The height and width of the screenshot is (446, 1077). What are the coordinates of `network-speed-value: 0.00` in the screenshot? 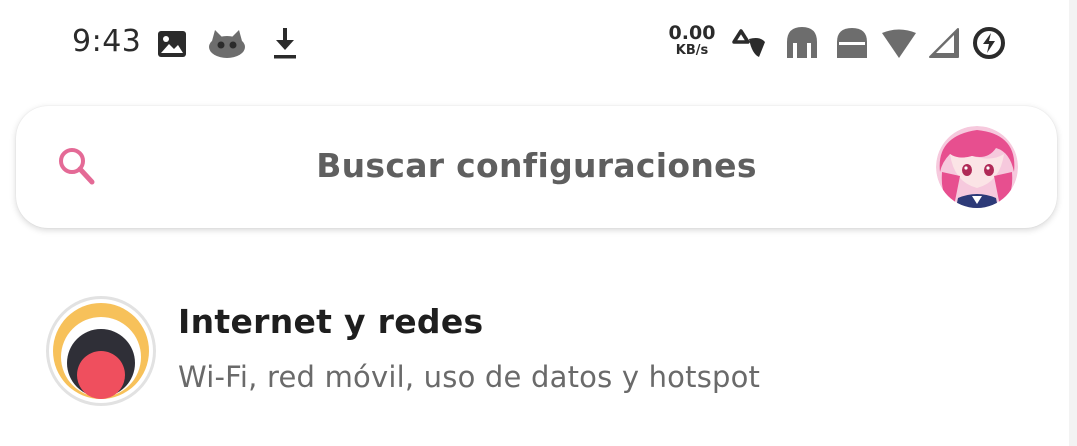 It's located at (692, 33).